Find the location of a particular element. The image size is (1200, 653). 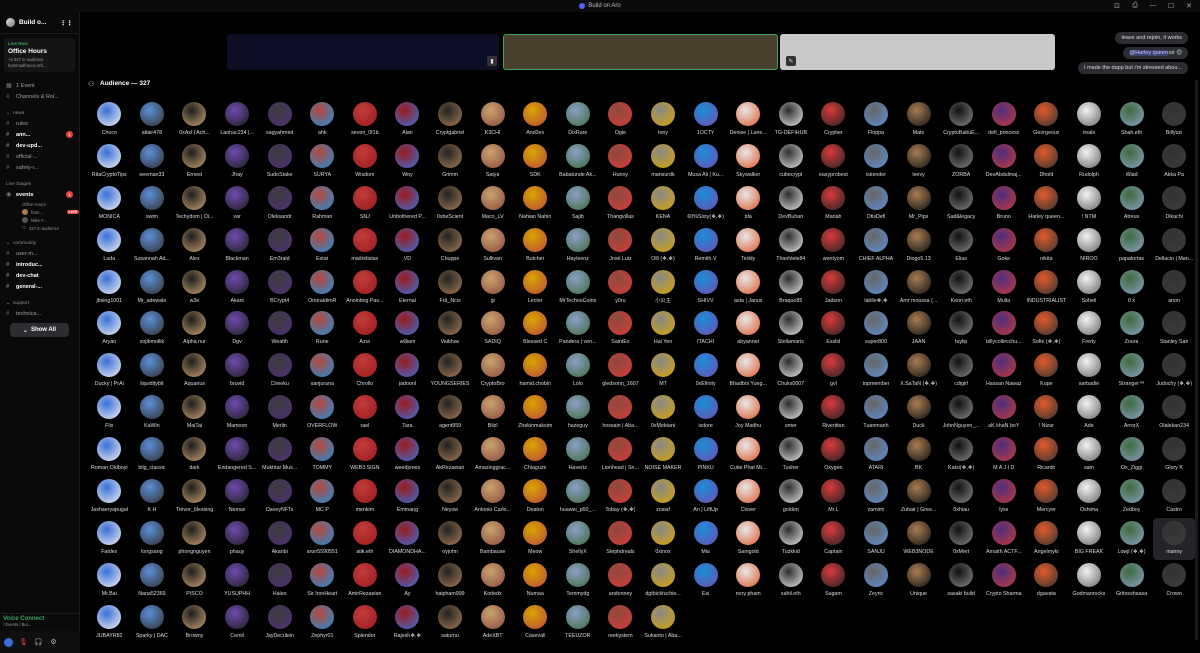

audience-member: Diogo5.13 is located at coordinates (918, 246).